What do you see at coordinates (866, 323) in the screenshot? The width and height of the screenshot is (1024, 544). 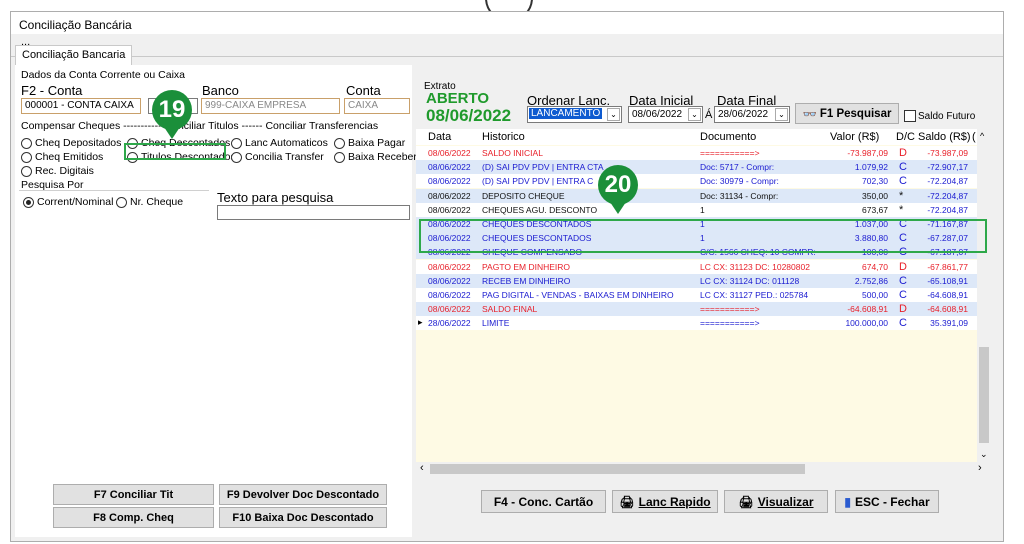 I see `cell-valor: 100.000,00` at bounding box center [866, 323].